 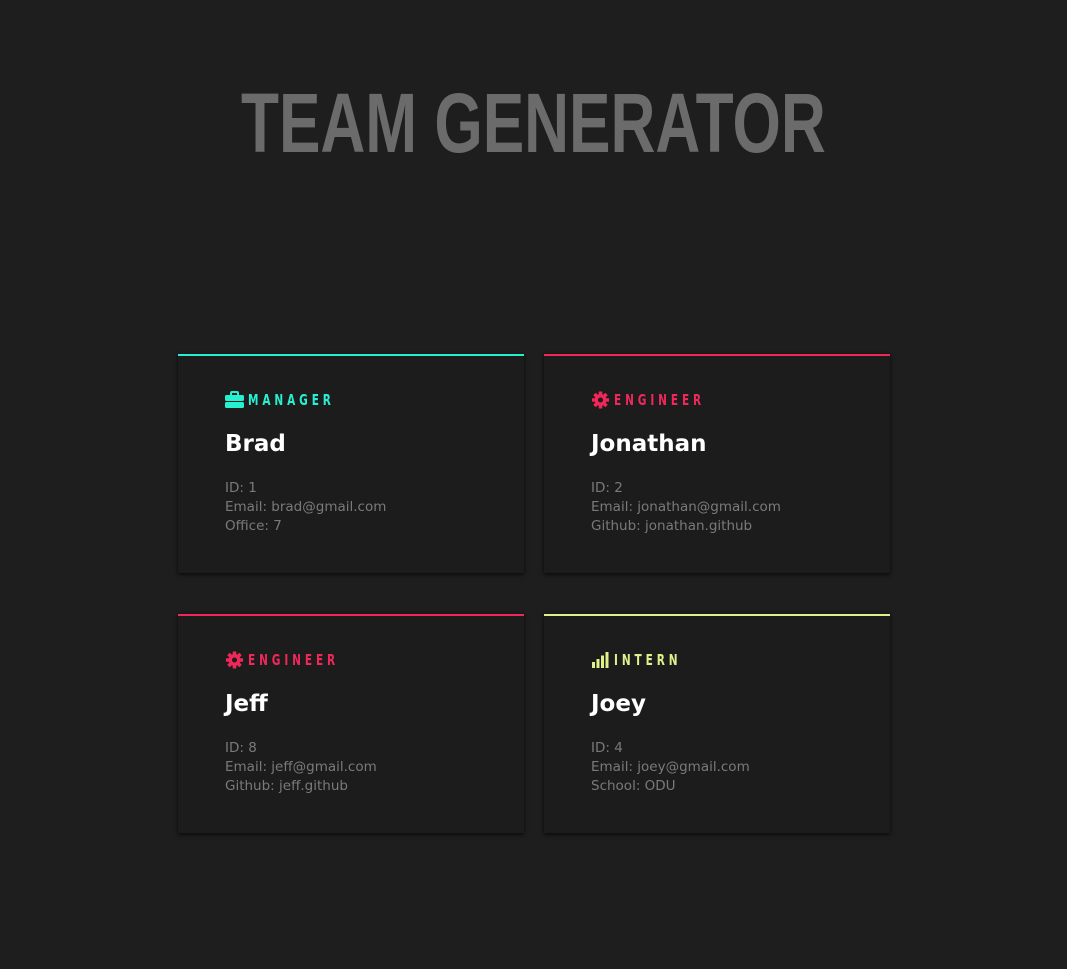 I want to click on employee-details: ID: 4 Email: joey@gmail.com School: ODU, so click(x=670, y=767).